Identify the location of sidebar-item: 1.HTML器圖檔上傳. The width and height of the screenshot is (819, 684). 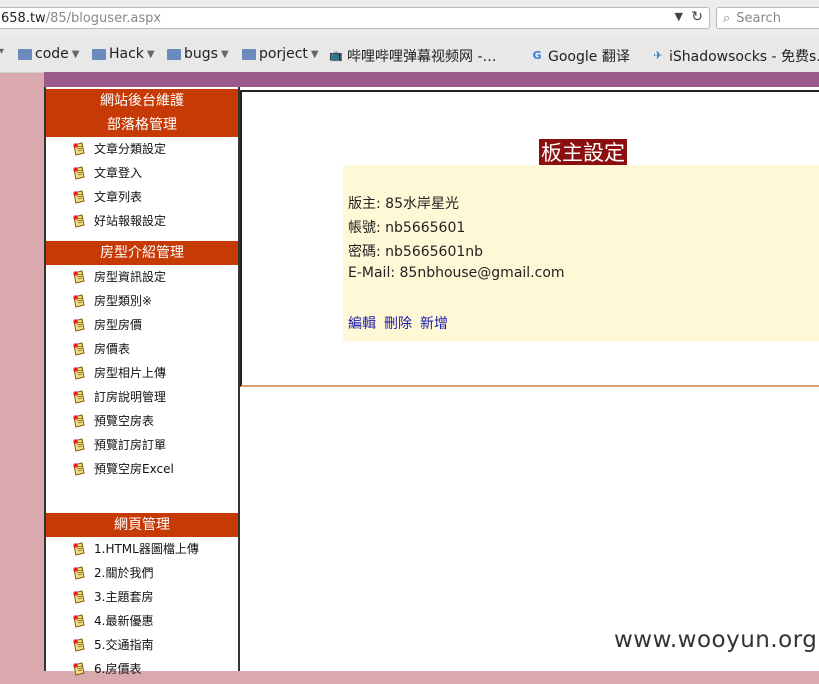
(142, 549).